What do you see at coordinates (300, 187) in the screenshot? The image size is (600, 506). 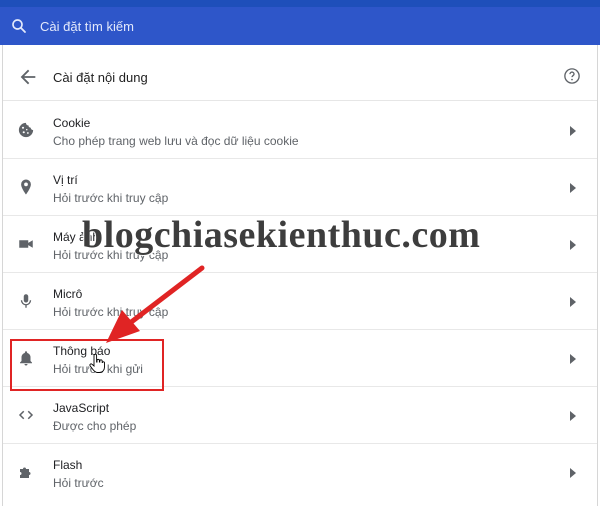 I see `setting-row-location: Vị trí Hỏi trước khi truy cập` at bounding box center [300, 187].